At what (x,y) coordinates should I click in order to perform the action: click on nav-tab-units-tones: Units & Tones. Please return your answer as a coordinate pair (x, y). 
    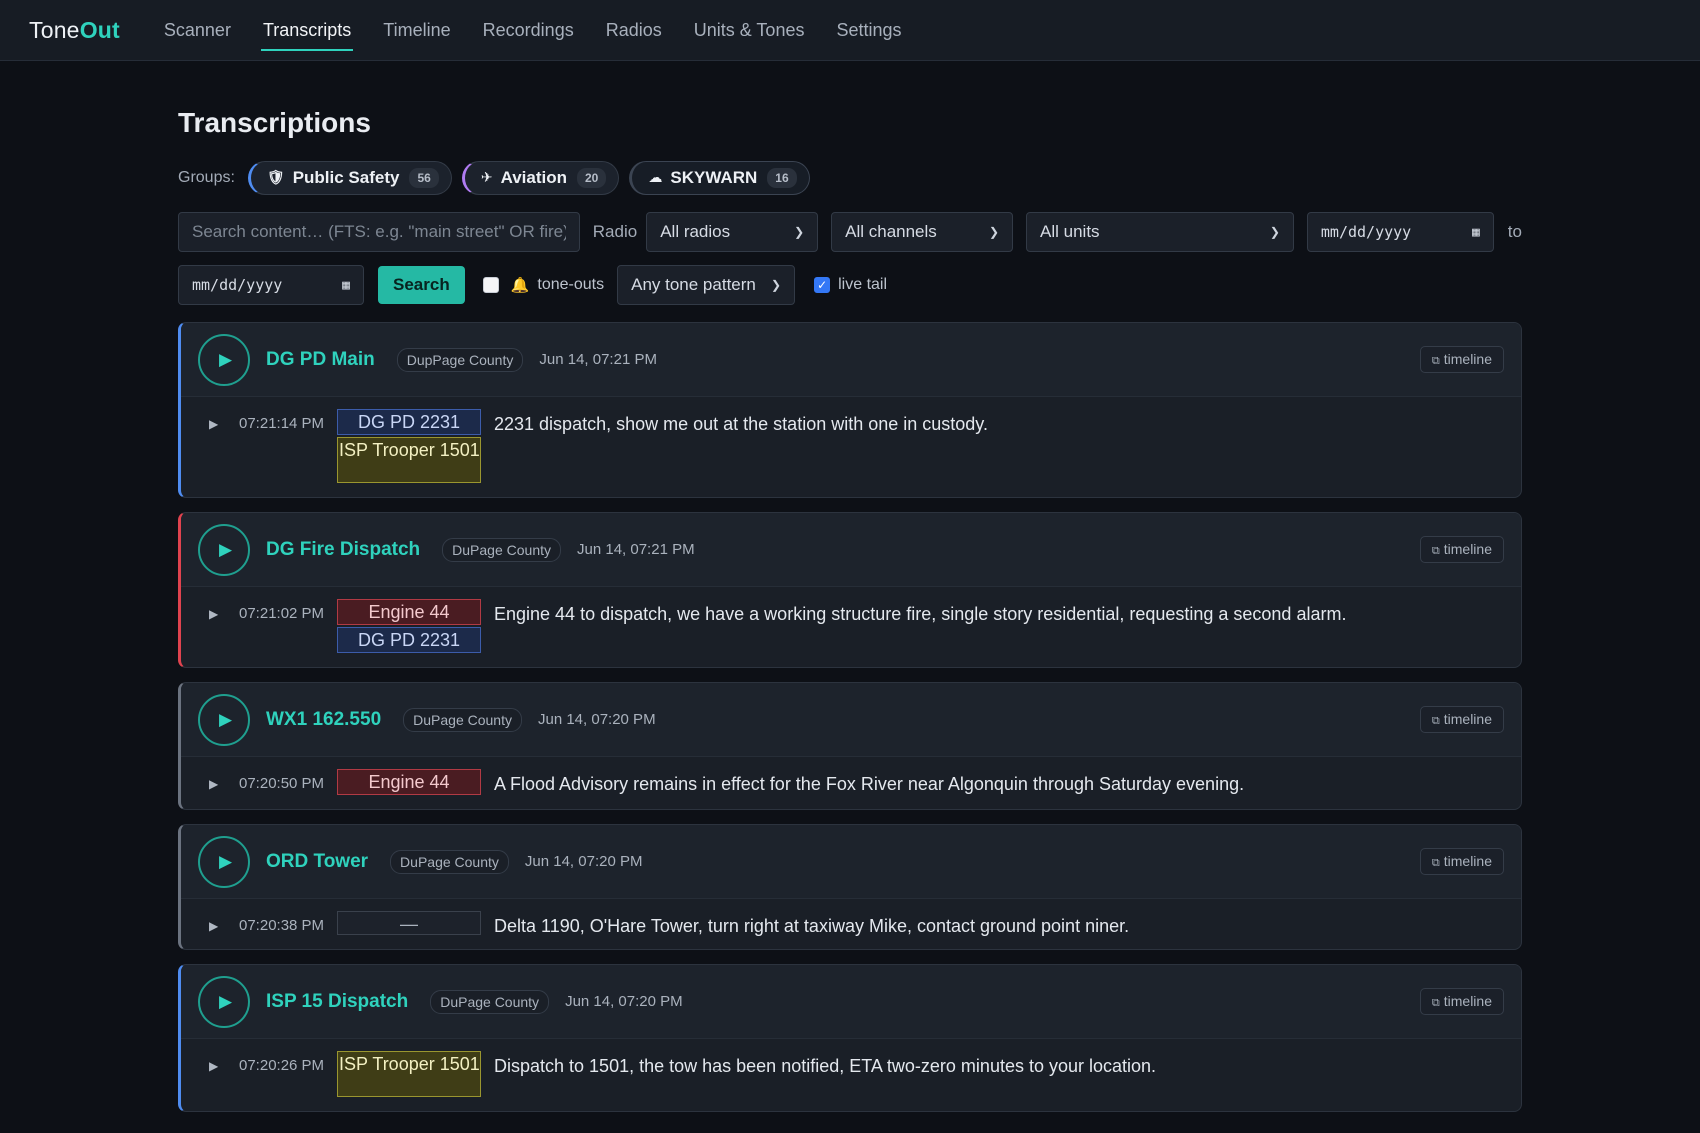
    Looking at the image, I should click on (749, 30).